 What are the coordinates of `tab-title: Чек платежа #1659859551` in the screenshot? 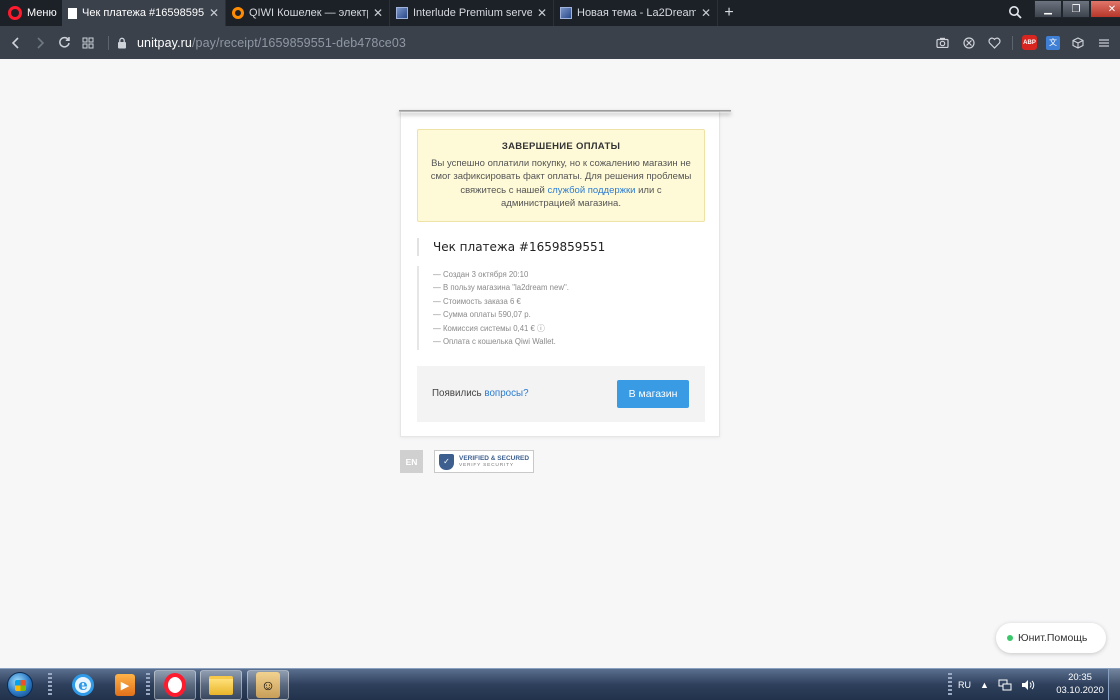 It's located at (143, 13).